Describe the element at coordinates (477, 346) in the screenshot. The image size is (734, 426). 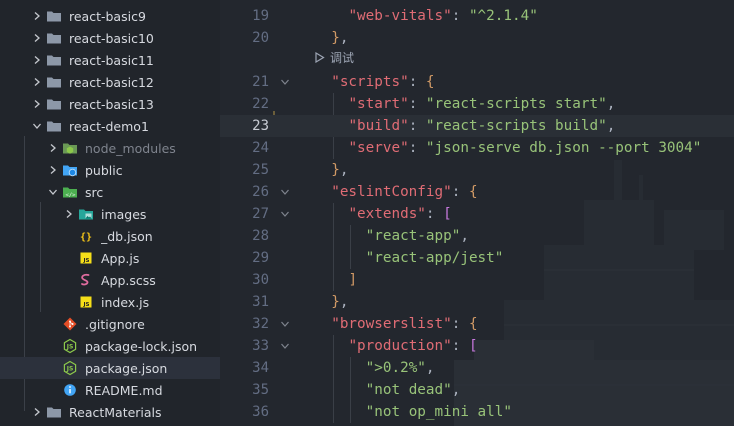
I see `code-line: 33 "production": [` at that location.